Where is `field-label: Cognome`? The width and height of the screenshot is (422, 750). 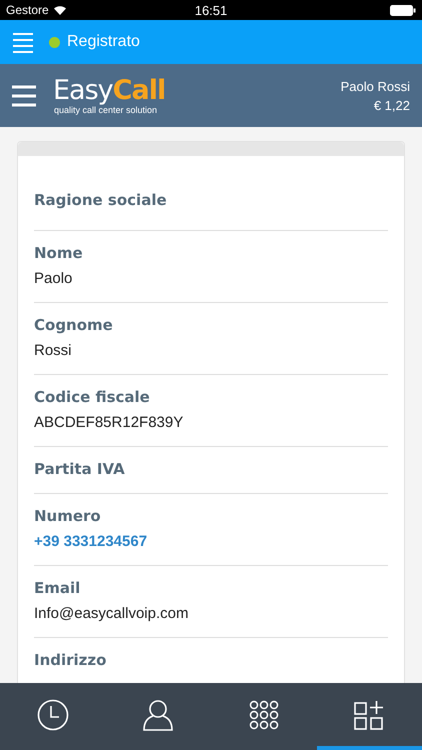
field-label: Cognome is located at coordinates (74, 325).